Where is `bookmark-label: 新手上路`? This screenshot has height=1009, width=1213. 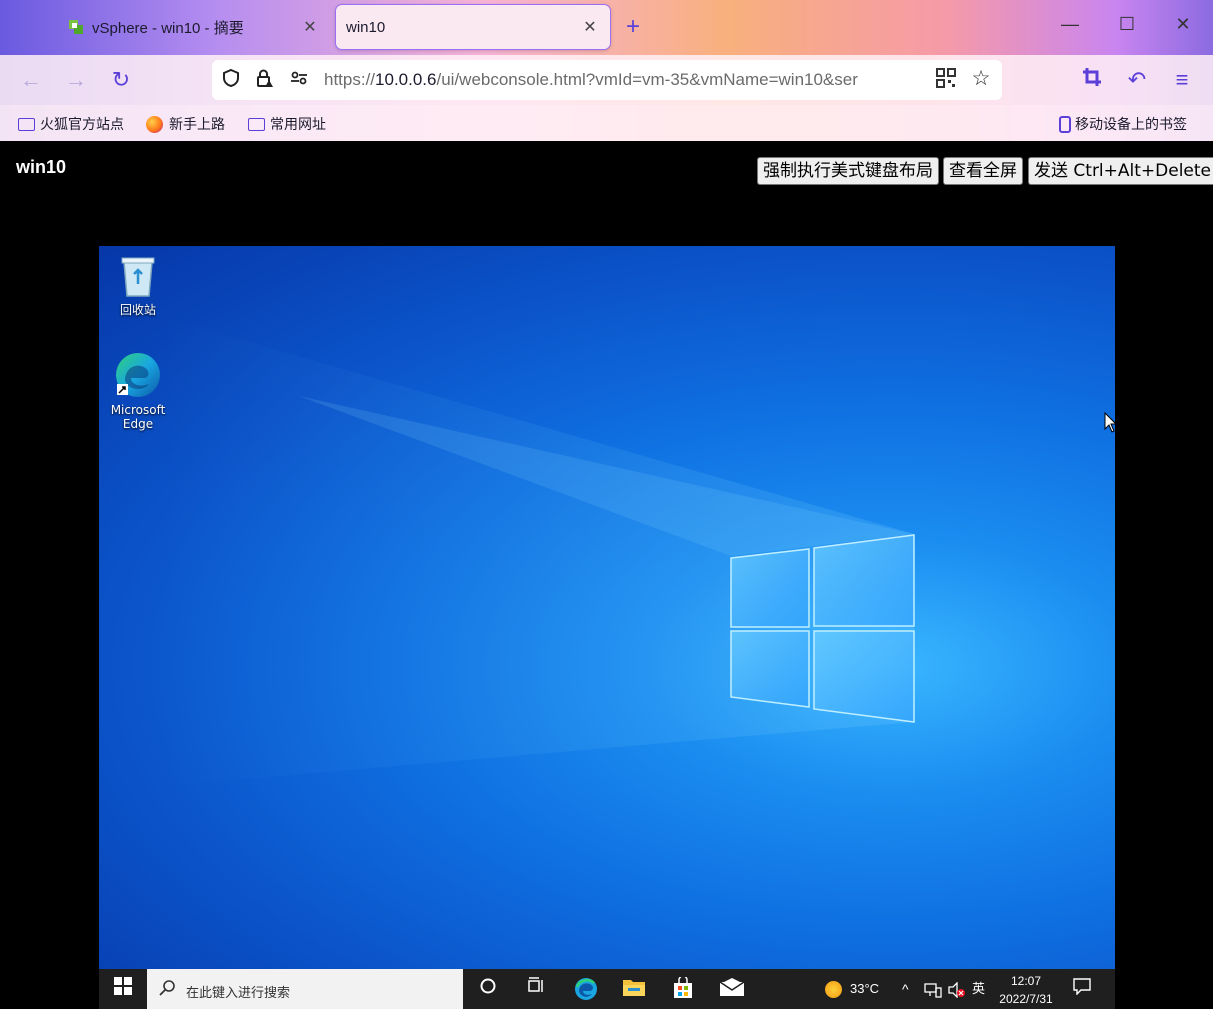 bookmark-label: 新手上路 is located at coordinates (197, 124).